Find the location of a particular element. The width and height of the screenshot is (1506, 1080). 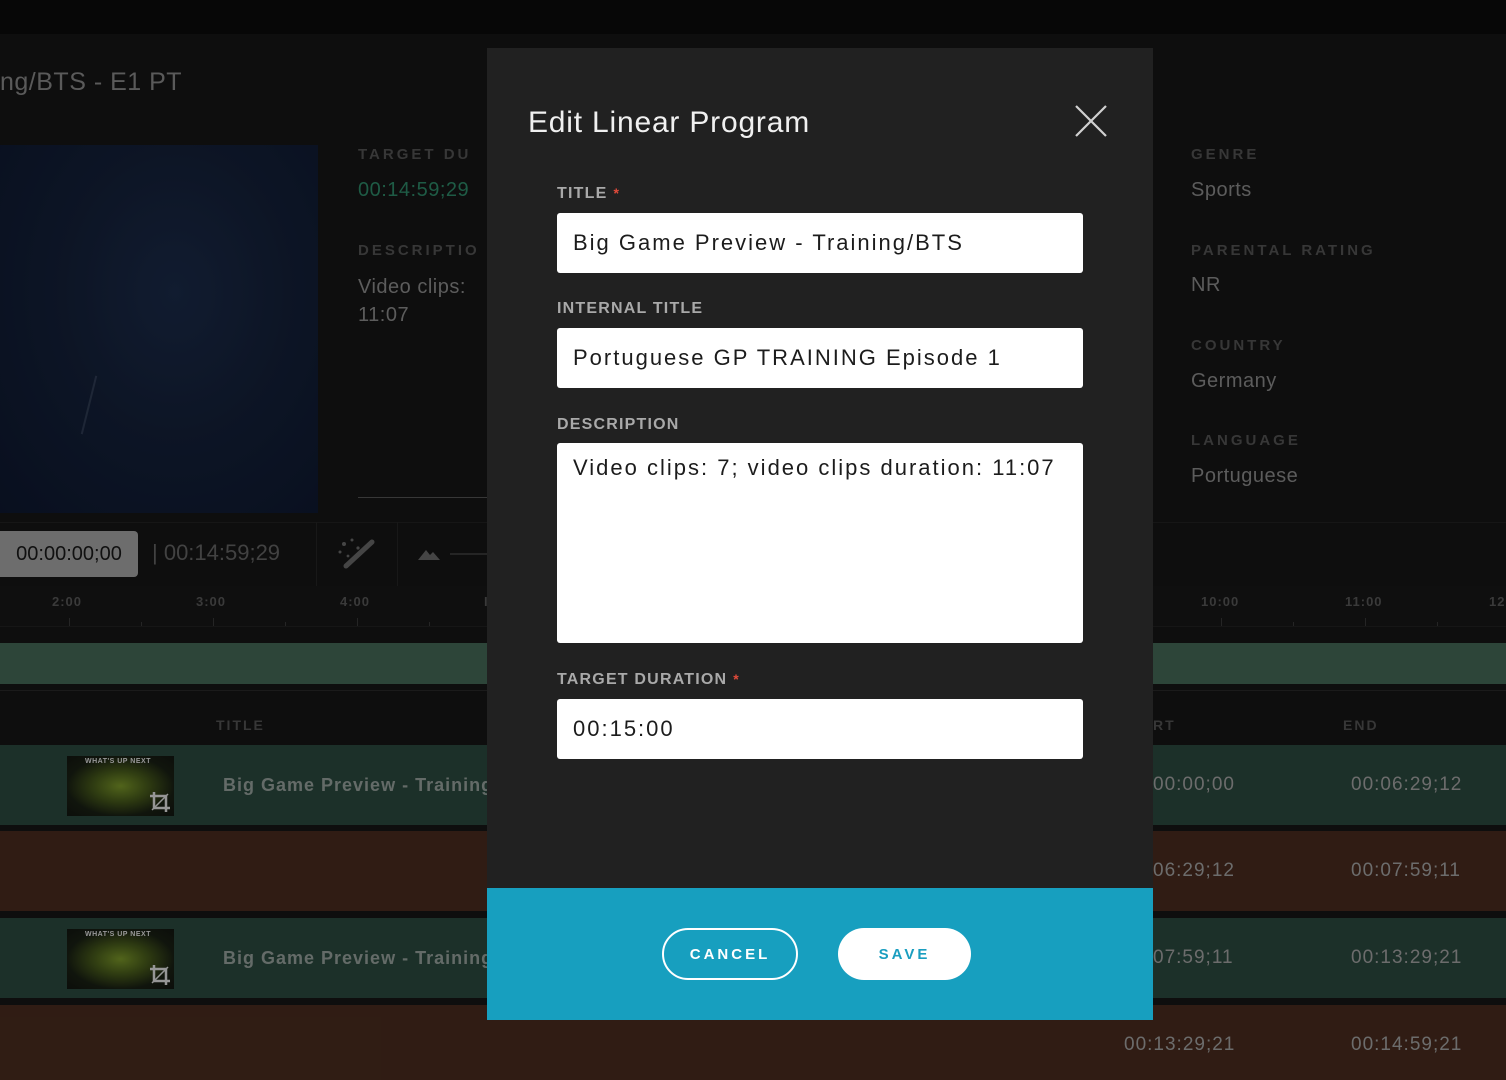

title-label: TITLE * is located at coordinates (588, 194).